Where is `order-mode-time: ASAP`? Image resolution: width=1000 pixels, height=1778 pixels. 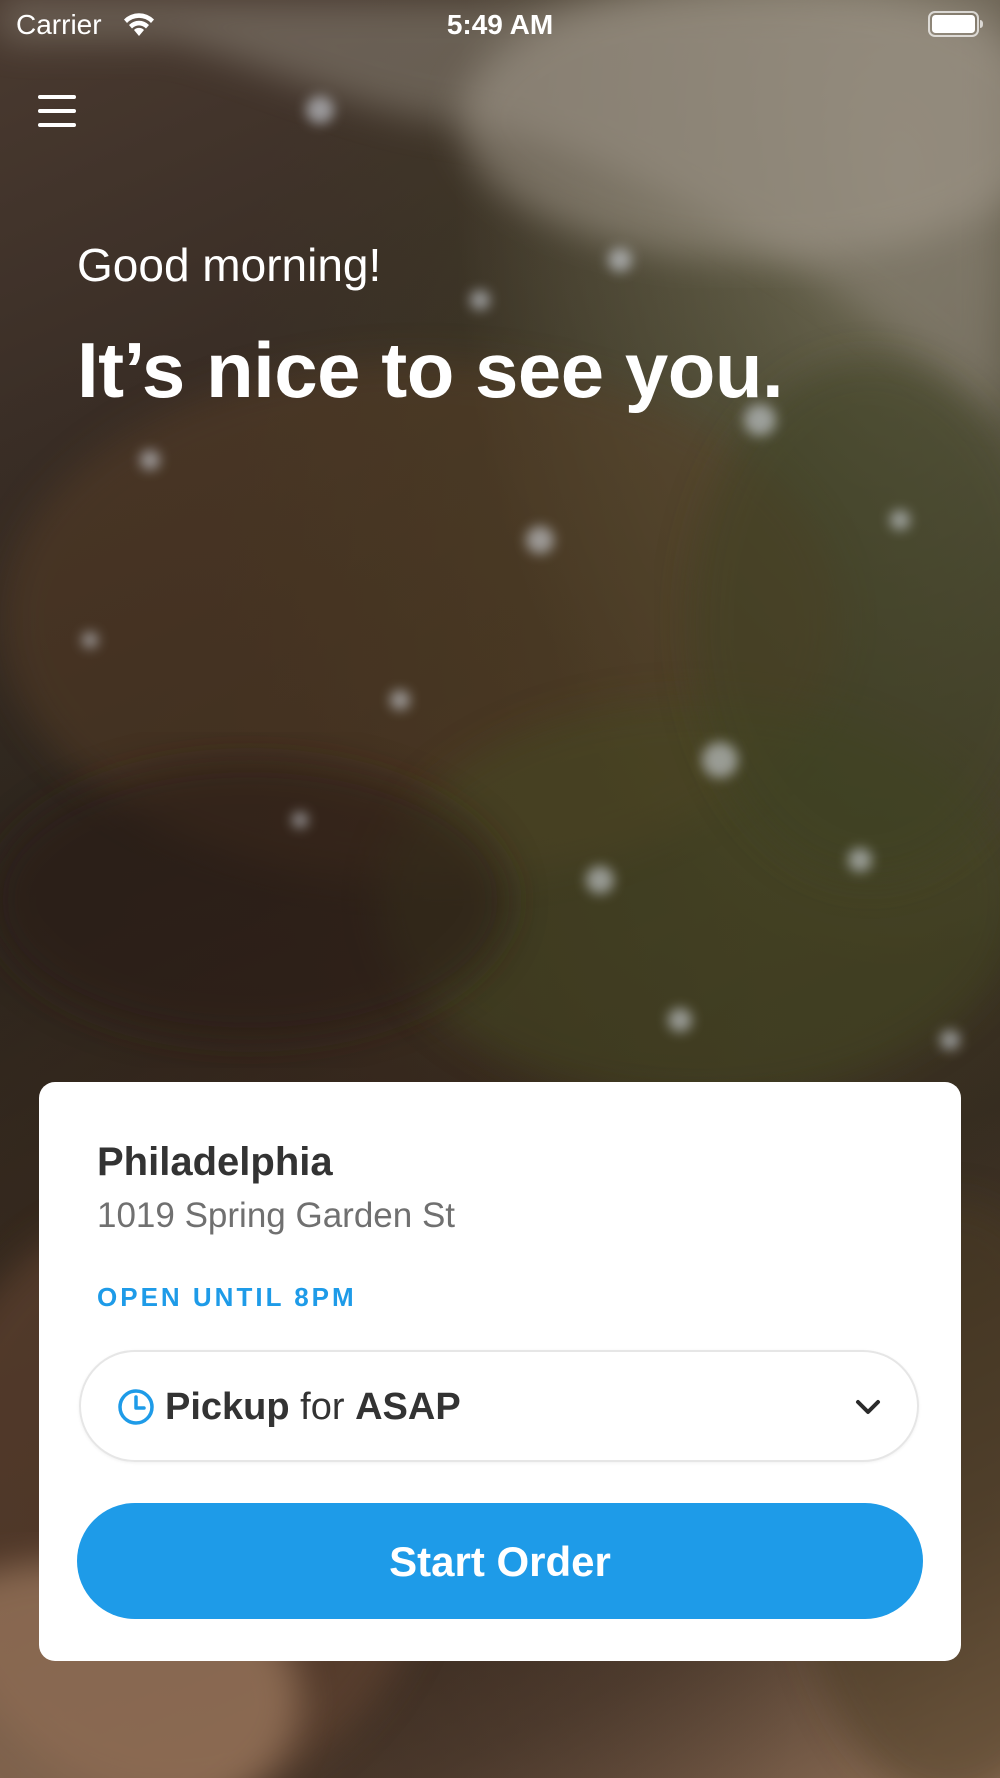
order-mode-time: ASAP is located at coordinates (408, 1407).